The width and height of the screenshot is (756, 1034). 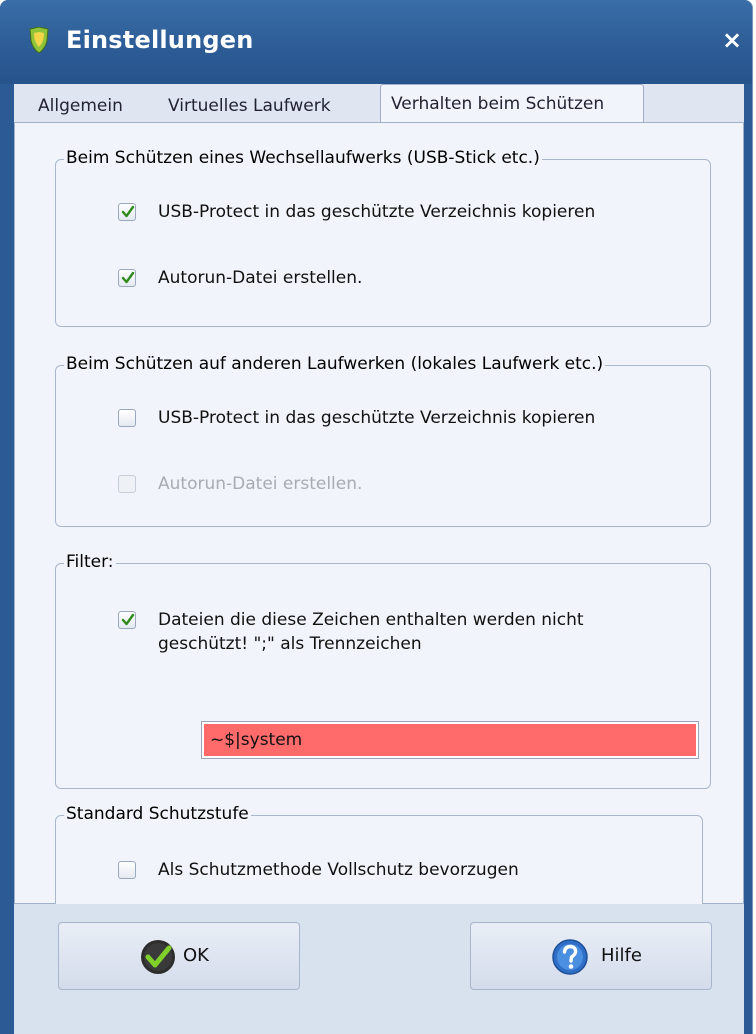 What do you see at coordinates (512, 104) in the screenshot?
I see `tab-verhalten-beim-schuetzen: Verhalten beim Schützen` at bounding box center [512, 104].